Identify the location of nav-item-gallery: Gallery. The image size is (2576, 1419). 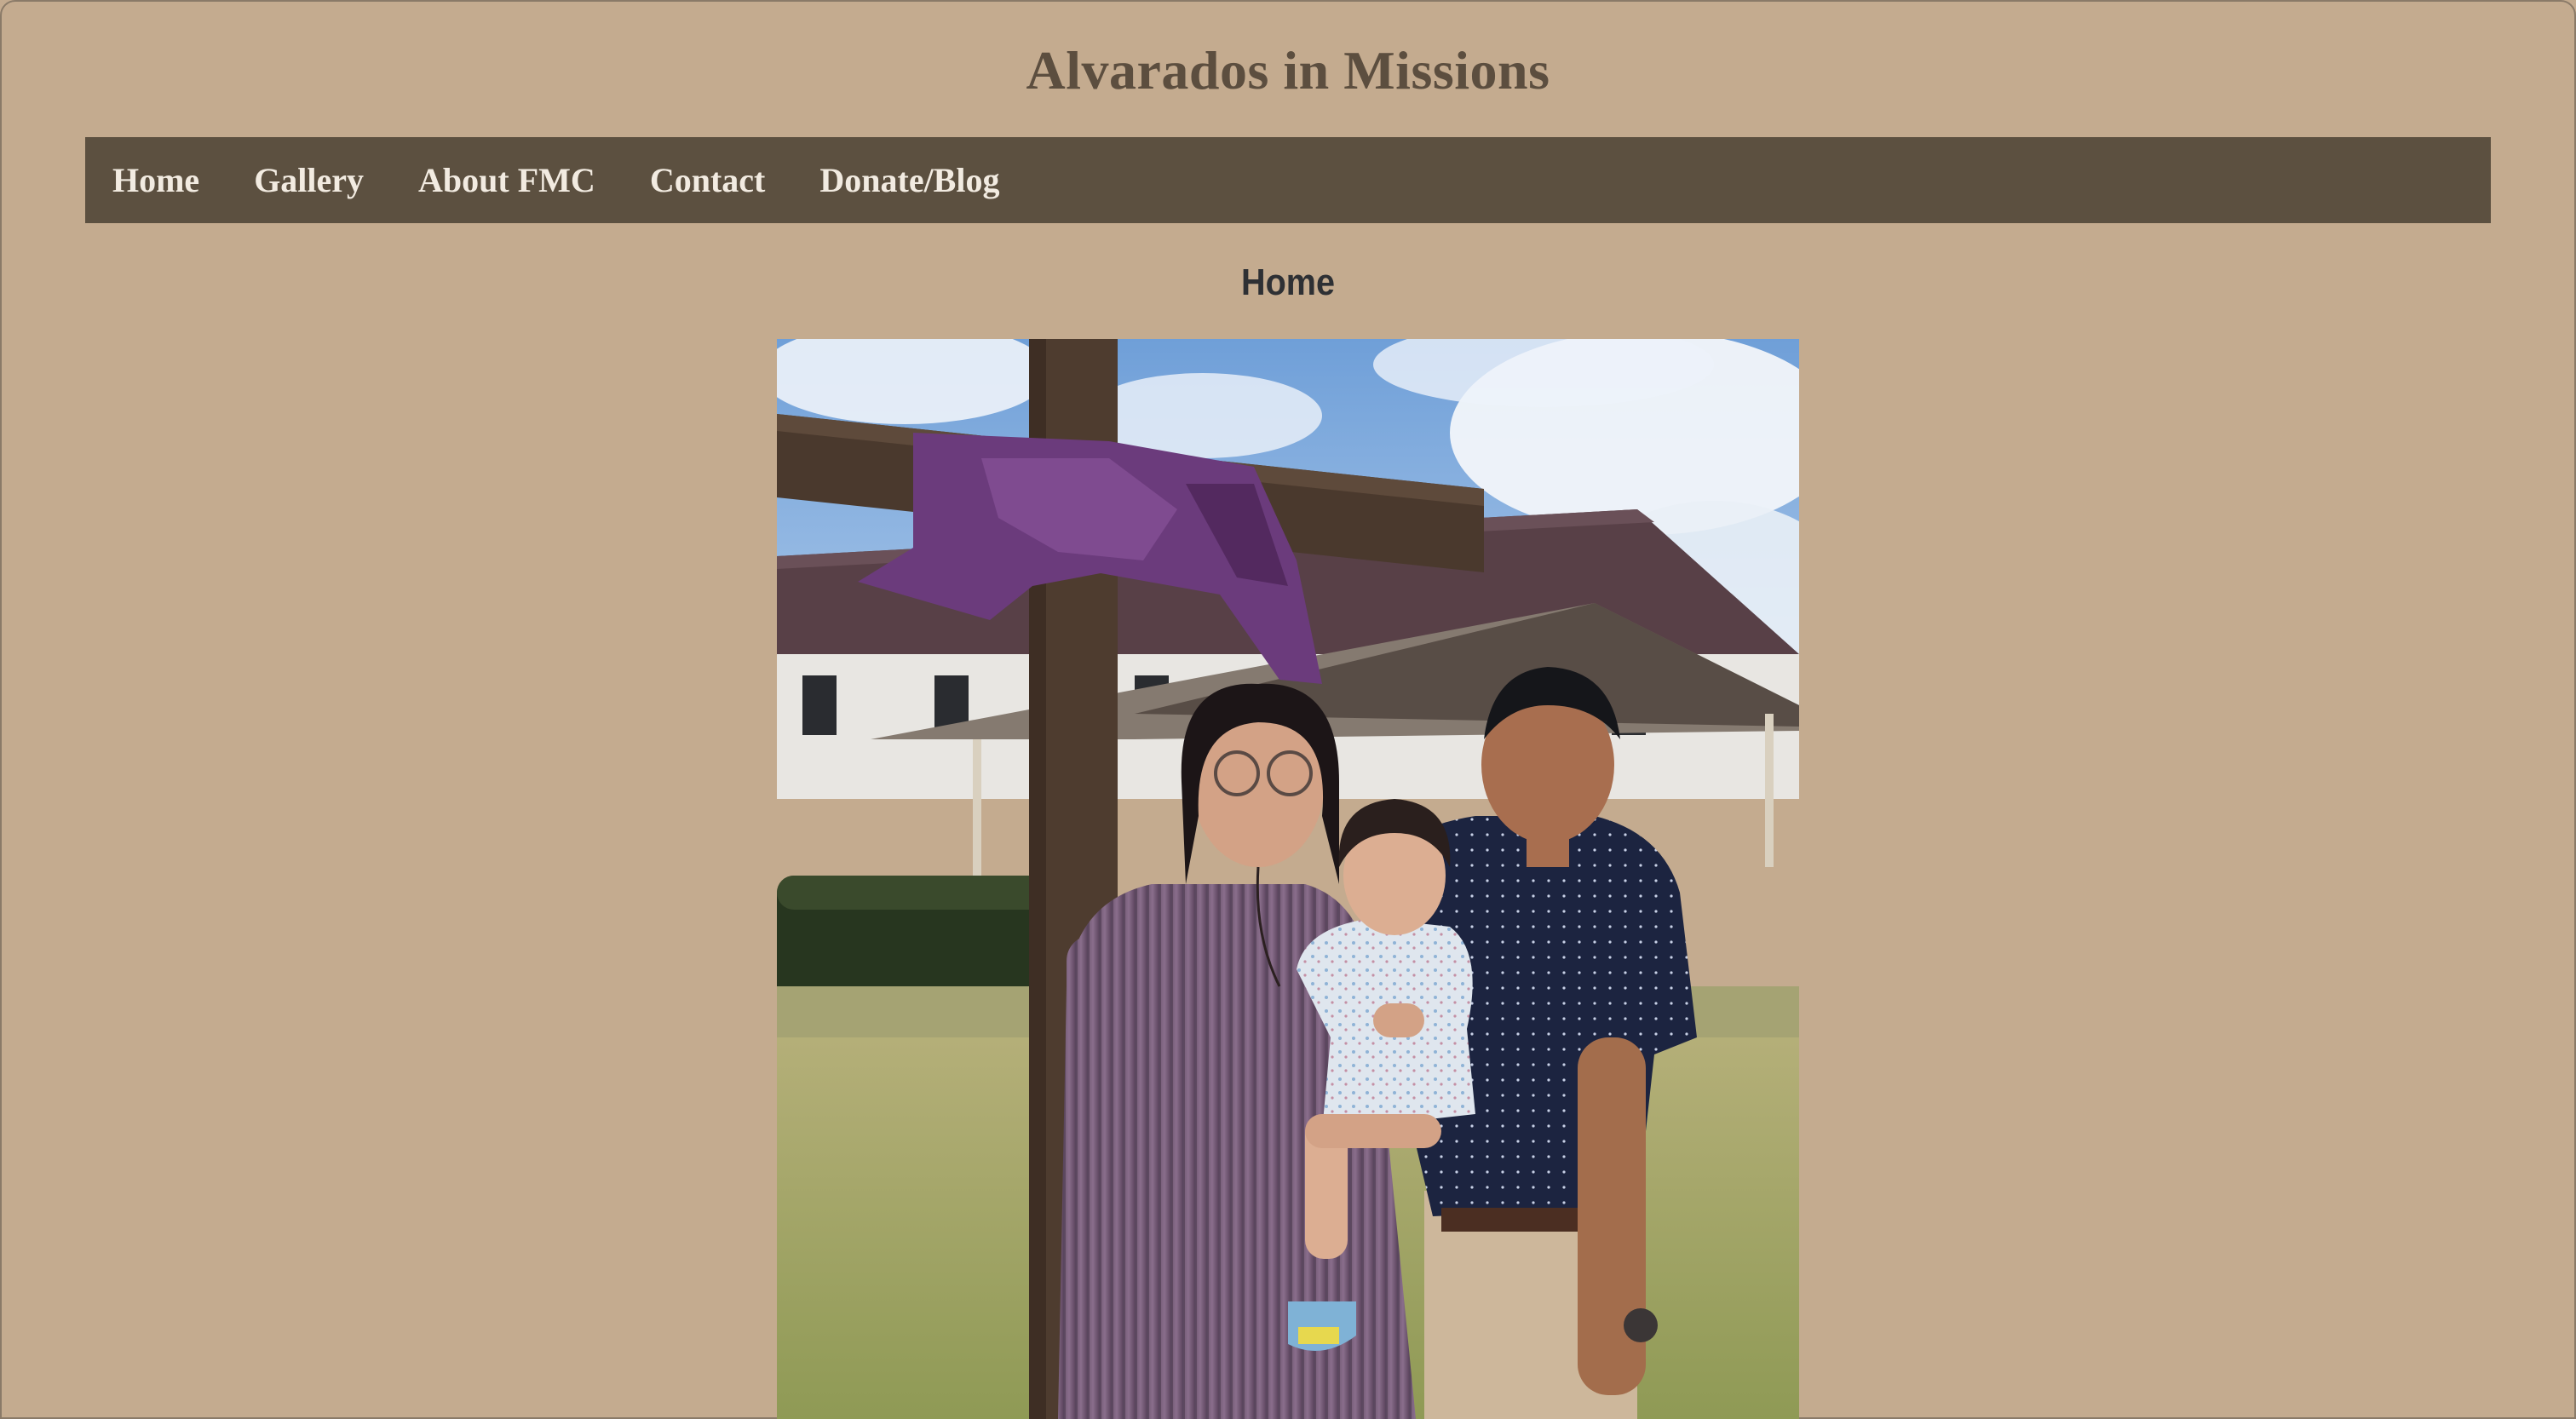
(309, 180).